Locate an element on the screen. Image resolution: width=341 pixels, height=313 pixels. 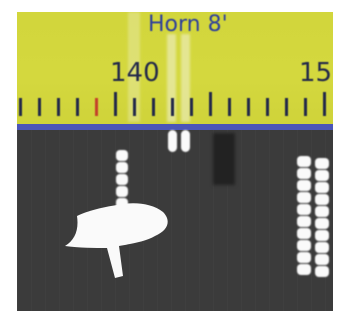
playhead-marker is located at coordinates (96, 107).